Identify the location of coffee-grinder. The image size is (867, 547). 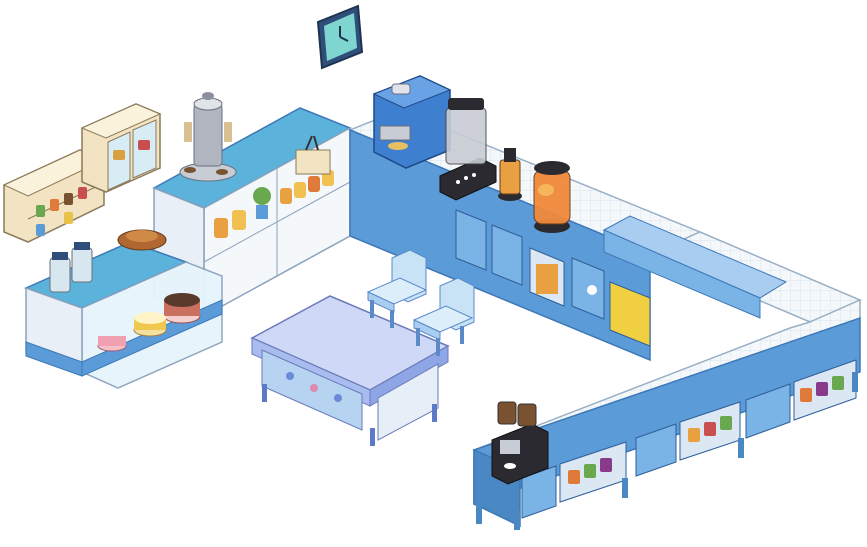
(520, 443).